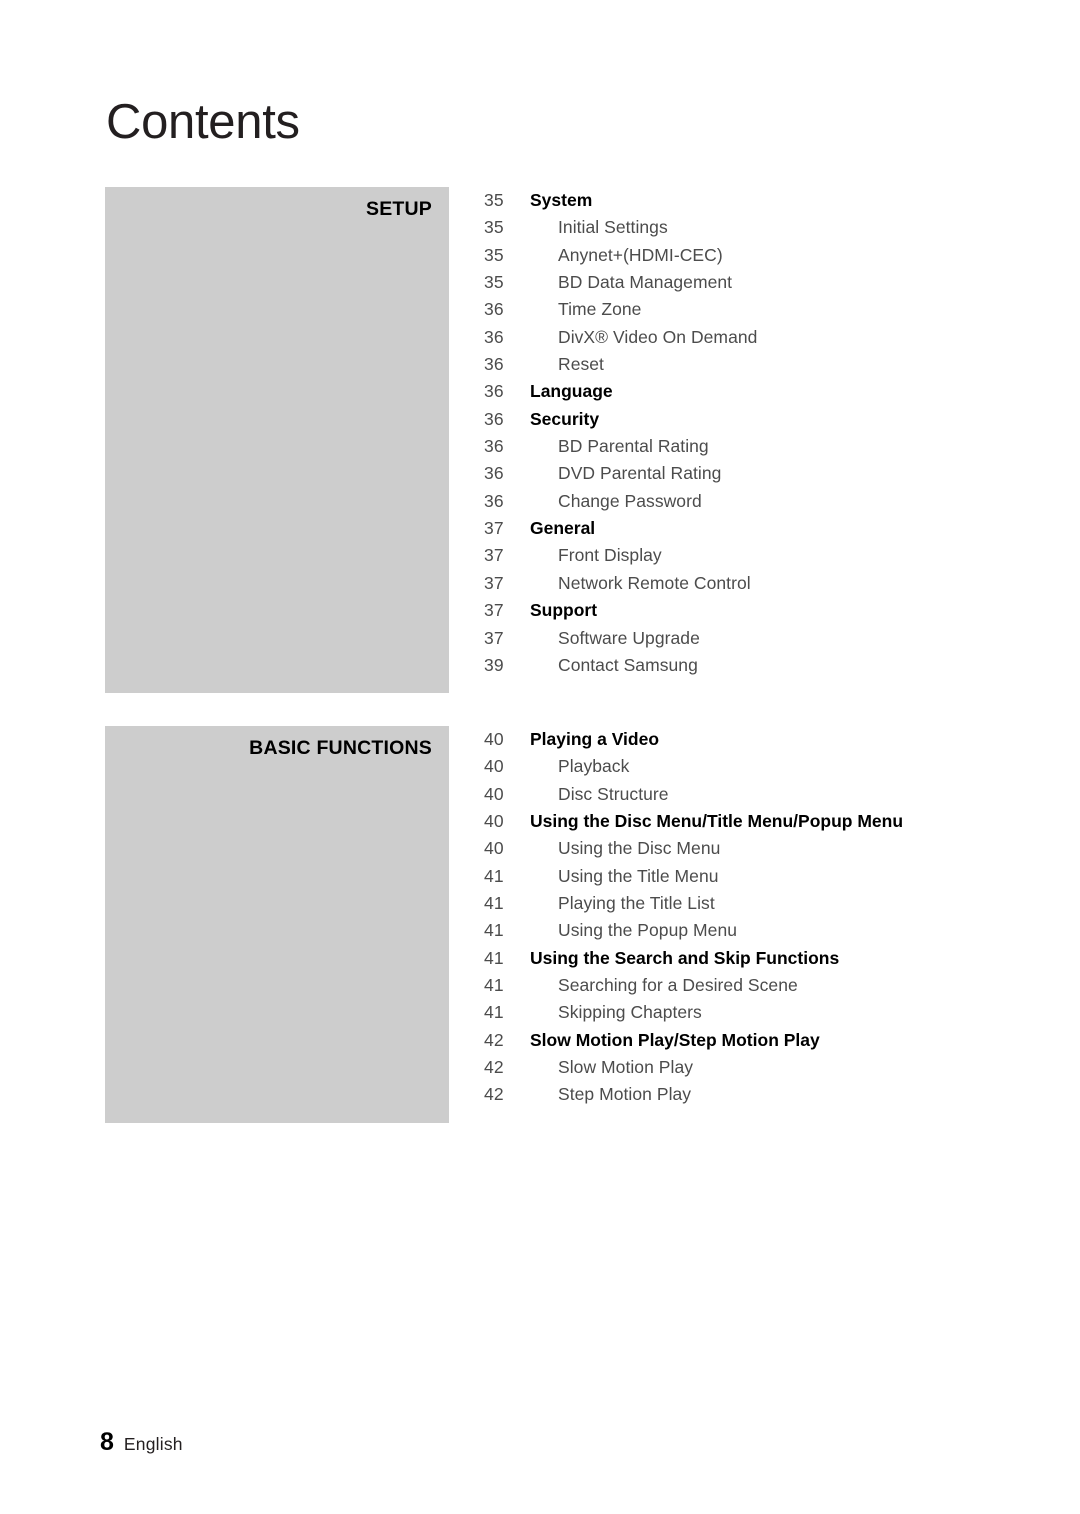 This screenshot has height=1514, width=1080. I want to click on toc-entry-subitem: Using the Title Menu, so click(638, 875).